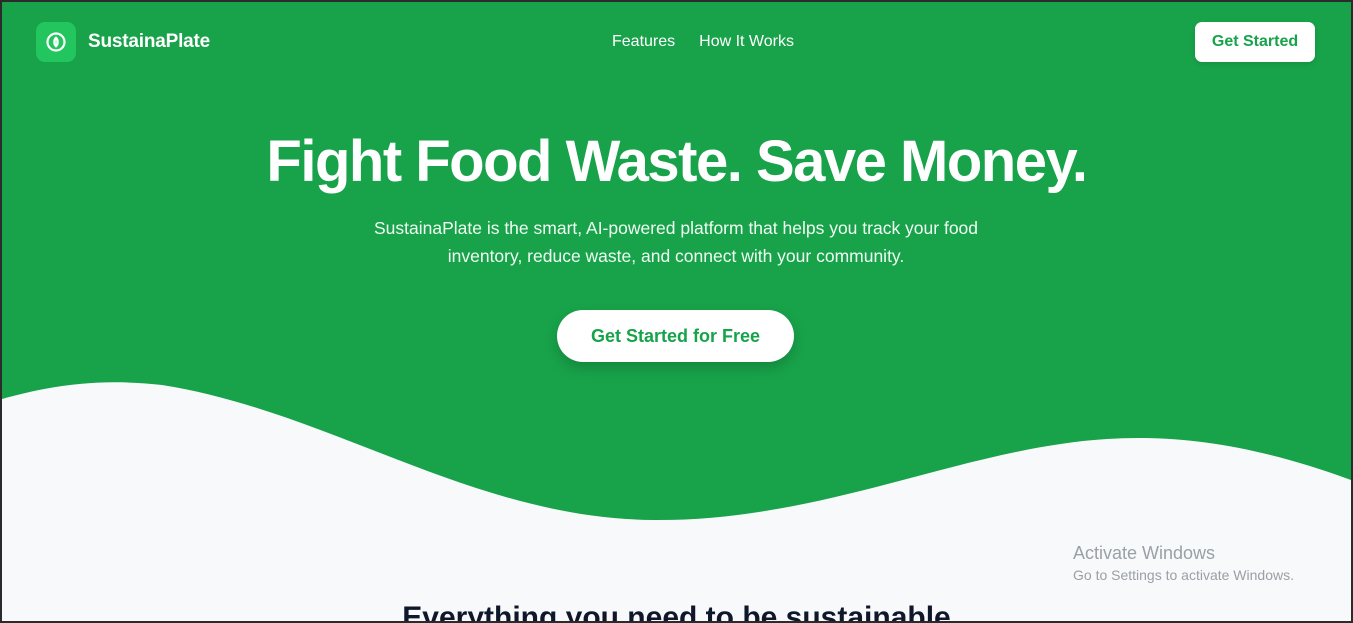  I want to click on nav-links: Features How It Works, so click(703, 42).